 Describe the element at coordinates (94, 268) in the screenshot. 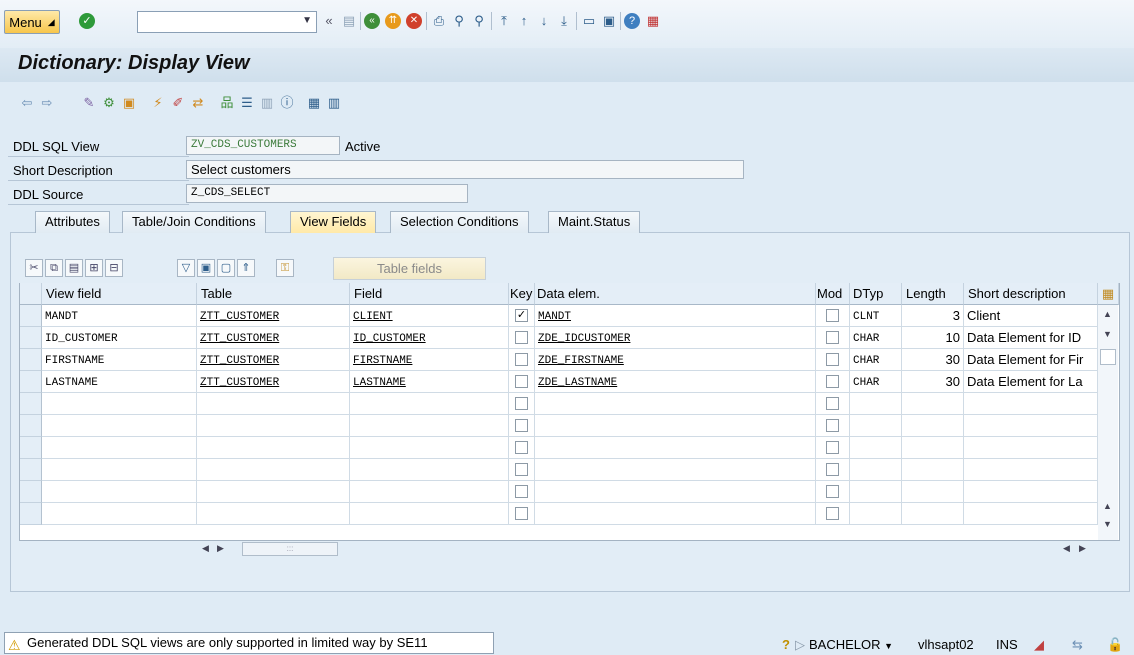

I see `insert-row-icon: ⊞` at that location.